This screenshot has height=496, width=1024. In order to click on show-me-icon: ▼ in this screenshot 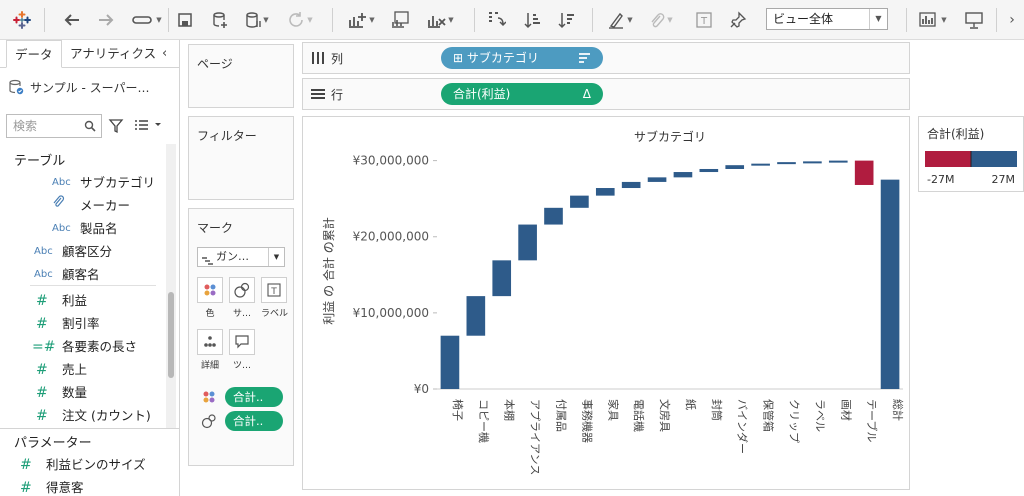, I will do `click(933, 20)`.